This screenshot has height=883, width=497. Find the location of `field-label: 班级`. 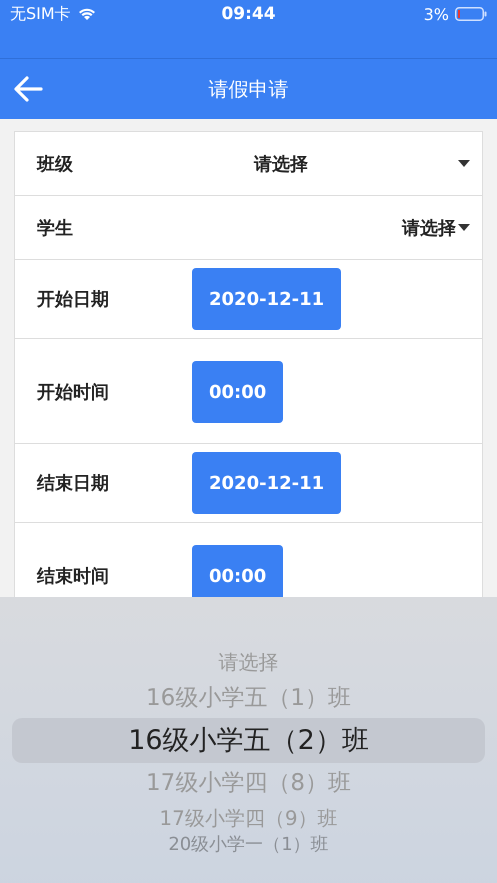

field-label: 班级 is located at coordinates (55, 164).